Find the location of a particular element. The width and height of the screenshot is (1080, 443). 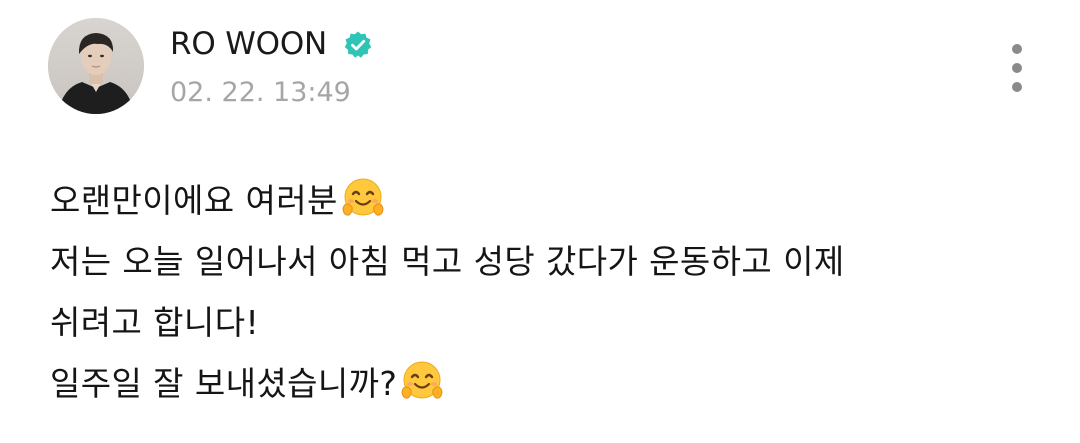

post-timestamp: 02. 22. 13:49 is located at coordinates (260, 92).